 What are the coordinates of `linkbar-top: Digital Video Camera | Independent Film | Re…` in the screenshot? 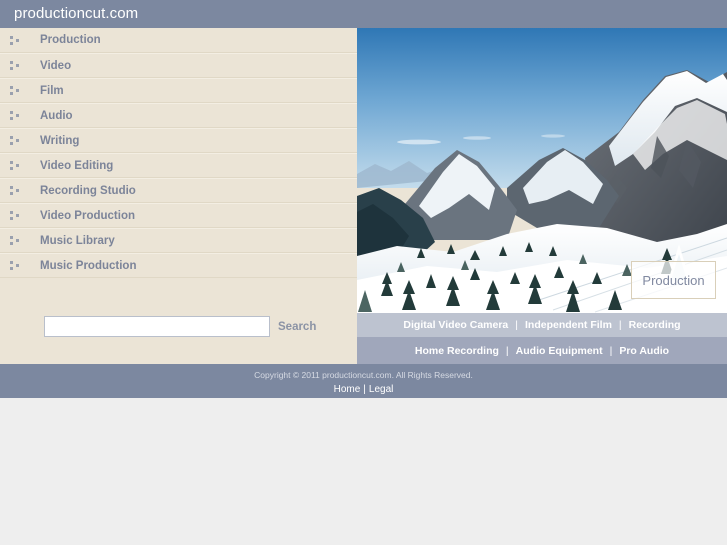 It's located at (542, 325).